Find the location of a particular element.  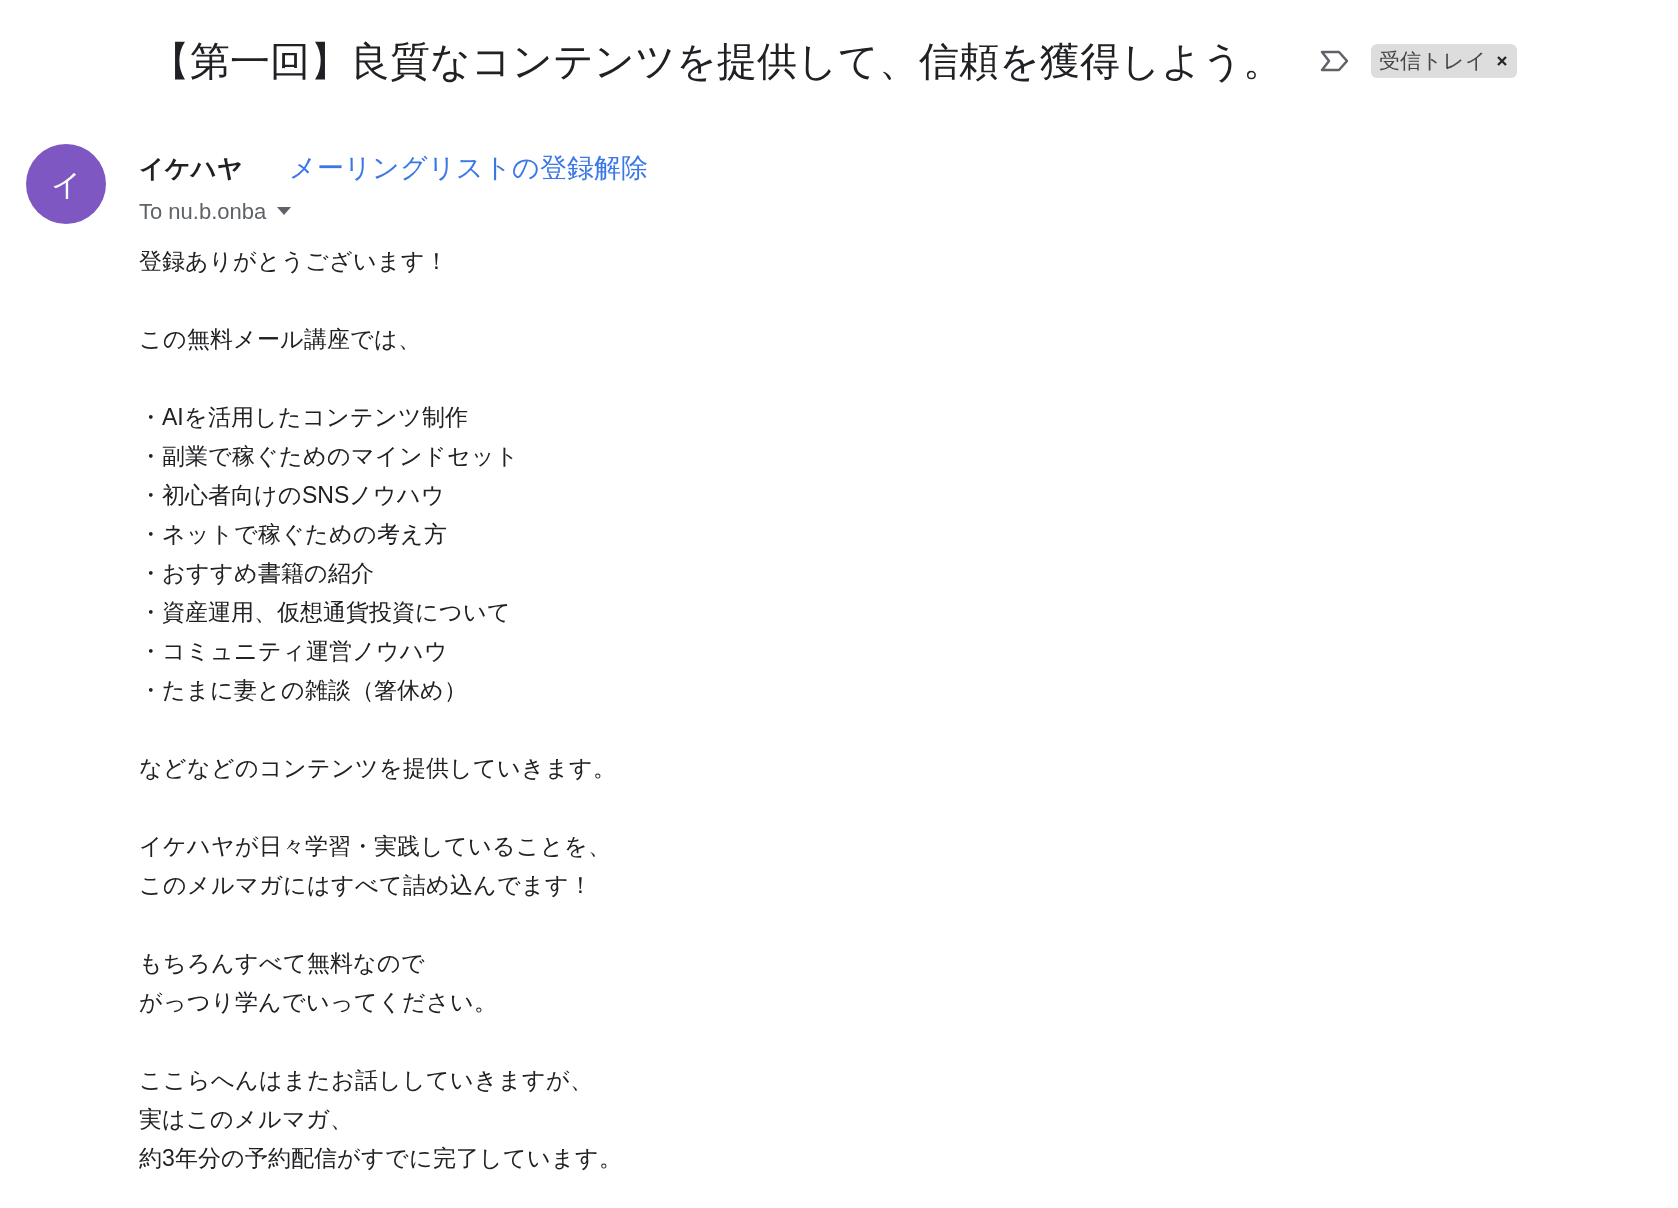

body-text-line: この無料メール講座では、 is located at coordinates (280, 339).